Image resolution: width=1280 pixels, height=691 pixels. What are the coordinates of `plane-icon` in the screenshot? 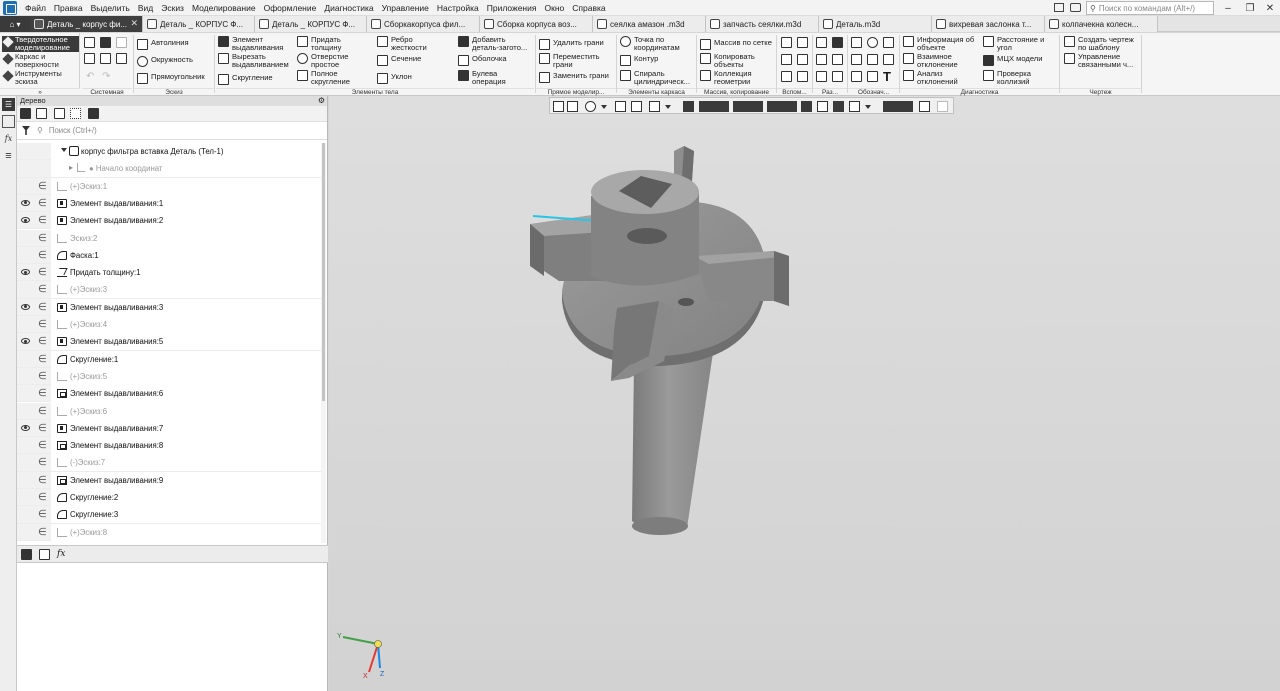 It's located at (786, 42).